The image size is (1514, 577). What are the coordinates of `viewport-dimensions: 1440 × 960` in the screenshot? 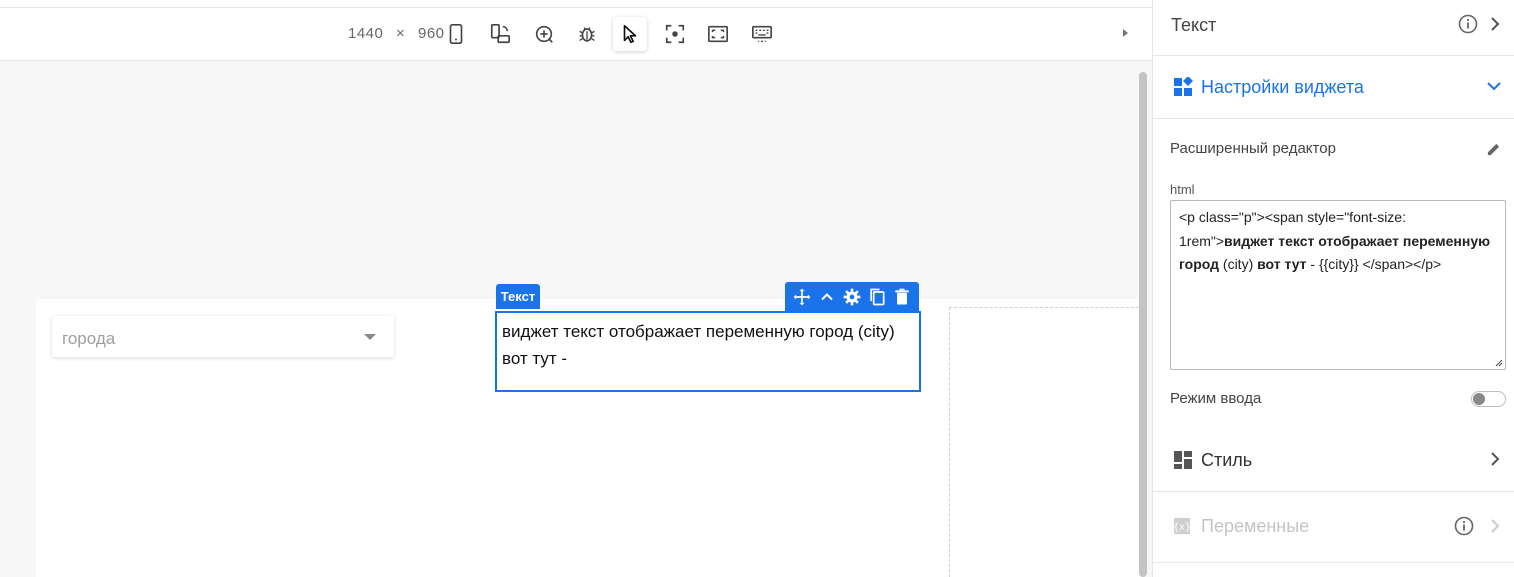 It's located at (396, 33).